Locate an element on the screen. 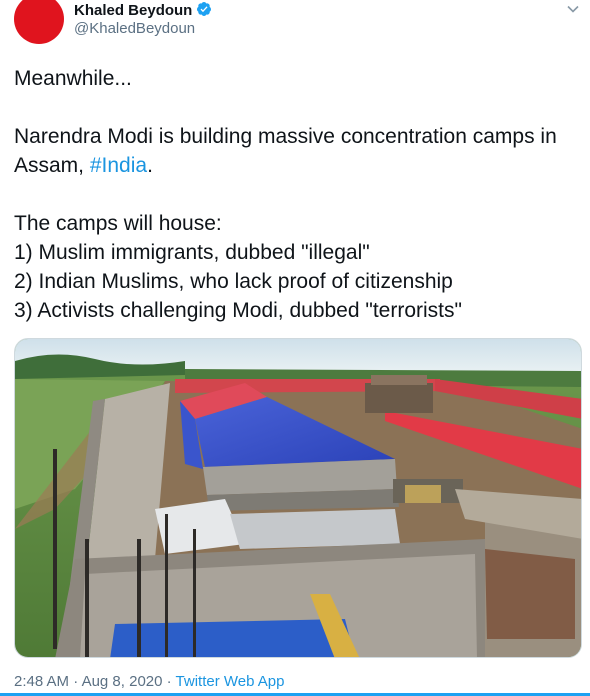 This screenshot has width=590, height=696. verified-badge-icon is located at coordinates (204, 9).